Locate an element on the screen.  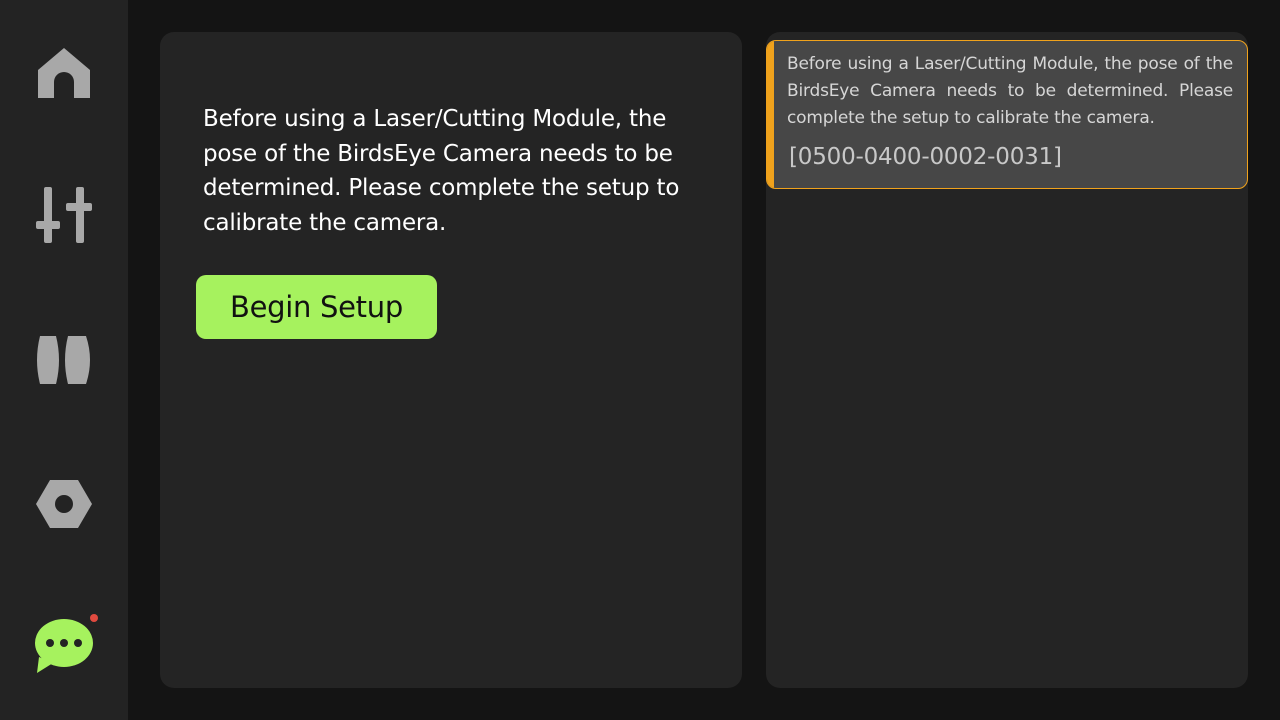
nav-controls is located at coordinates (64, 215).